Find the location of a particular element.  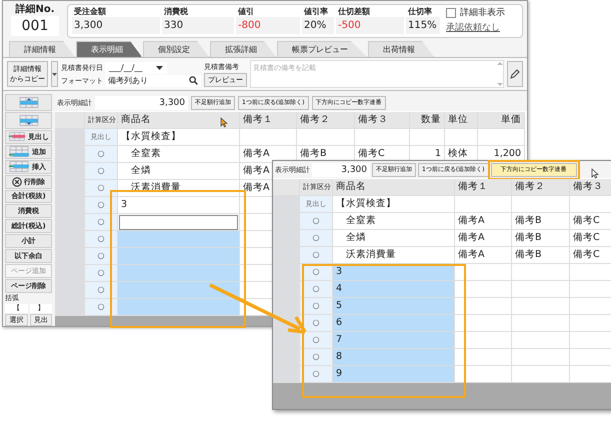

table-cell: 備考B is located at coordinates (541, 221).